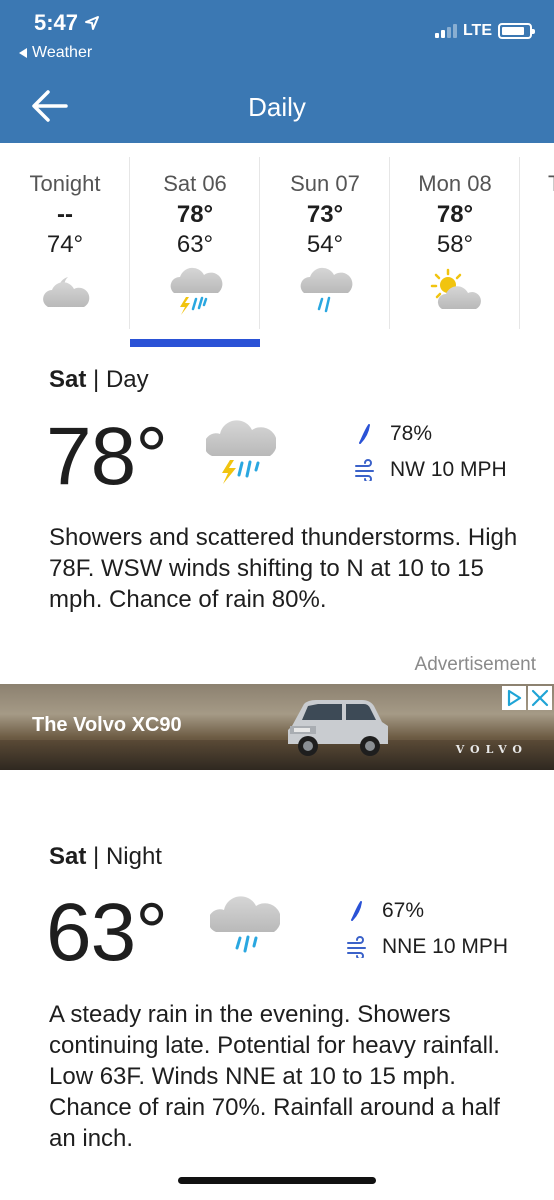  What do you see at coordinates (62, 52) in the screenshot?
I see `back-to-app-label: Weather` at bounding box center [62, 52].